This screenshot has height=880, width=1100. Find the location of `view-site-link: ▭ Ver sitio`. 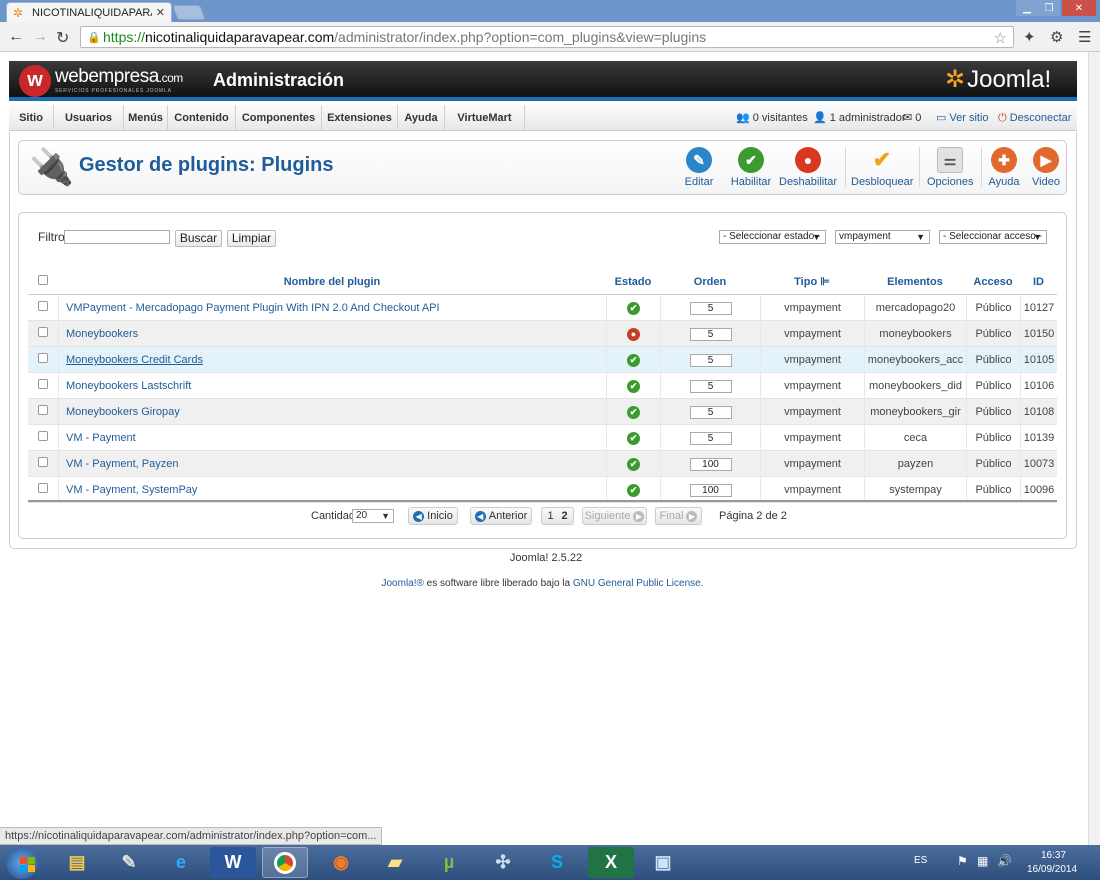

view-site-link: ▭ Ver sitio is located at coordinates (962, 118).